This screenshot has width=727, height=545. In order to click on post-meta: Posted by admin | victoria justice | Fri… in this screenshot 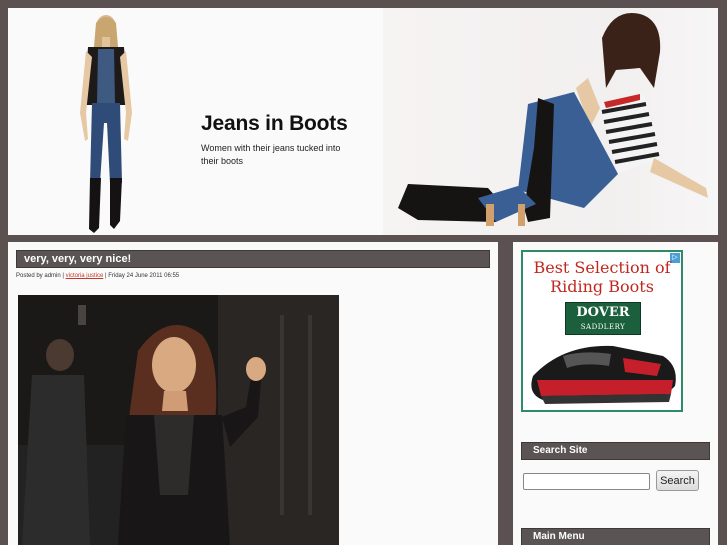, I will do `click(97, 276)`.